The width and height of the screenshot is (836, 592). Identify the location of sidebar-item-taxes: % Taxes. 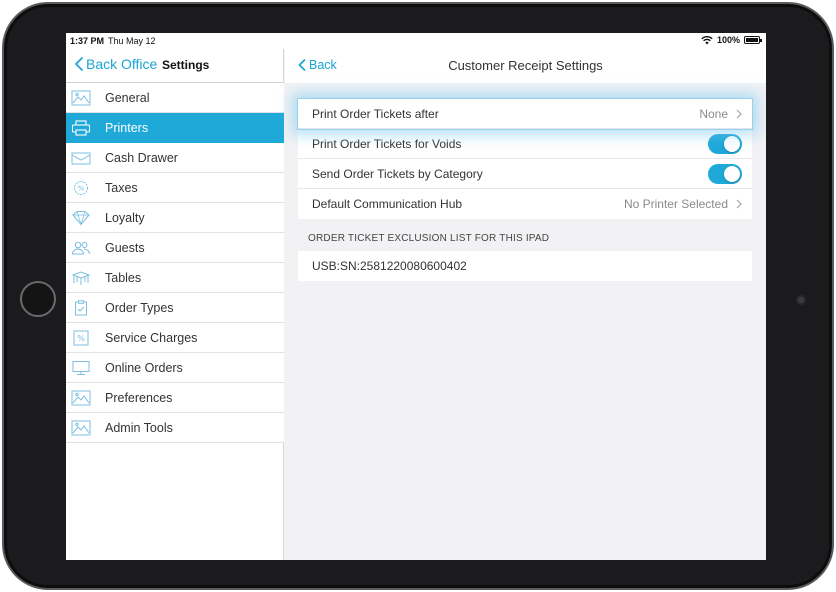
(175, 188).